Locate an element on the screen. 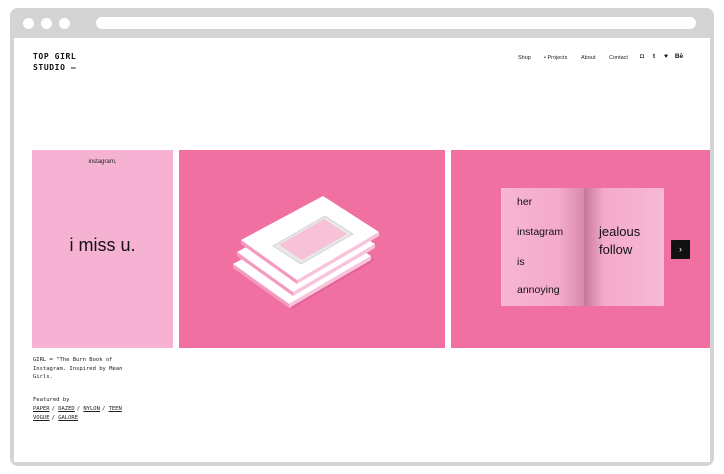  browser-chrome is located at coordinates (362, 23).